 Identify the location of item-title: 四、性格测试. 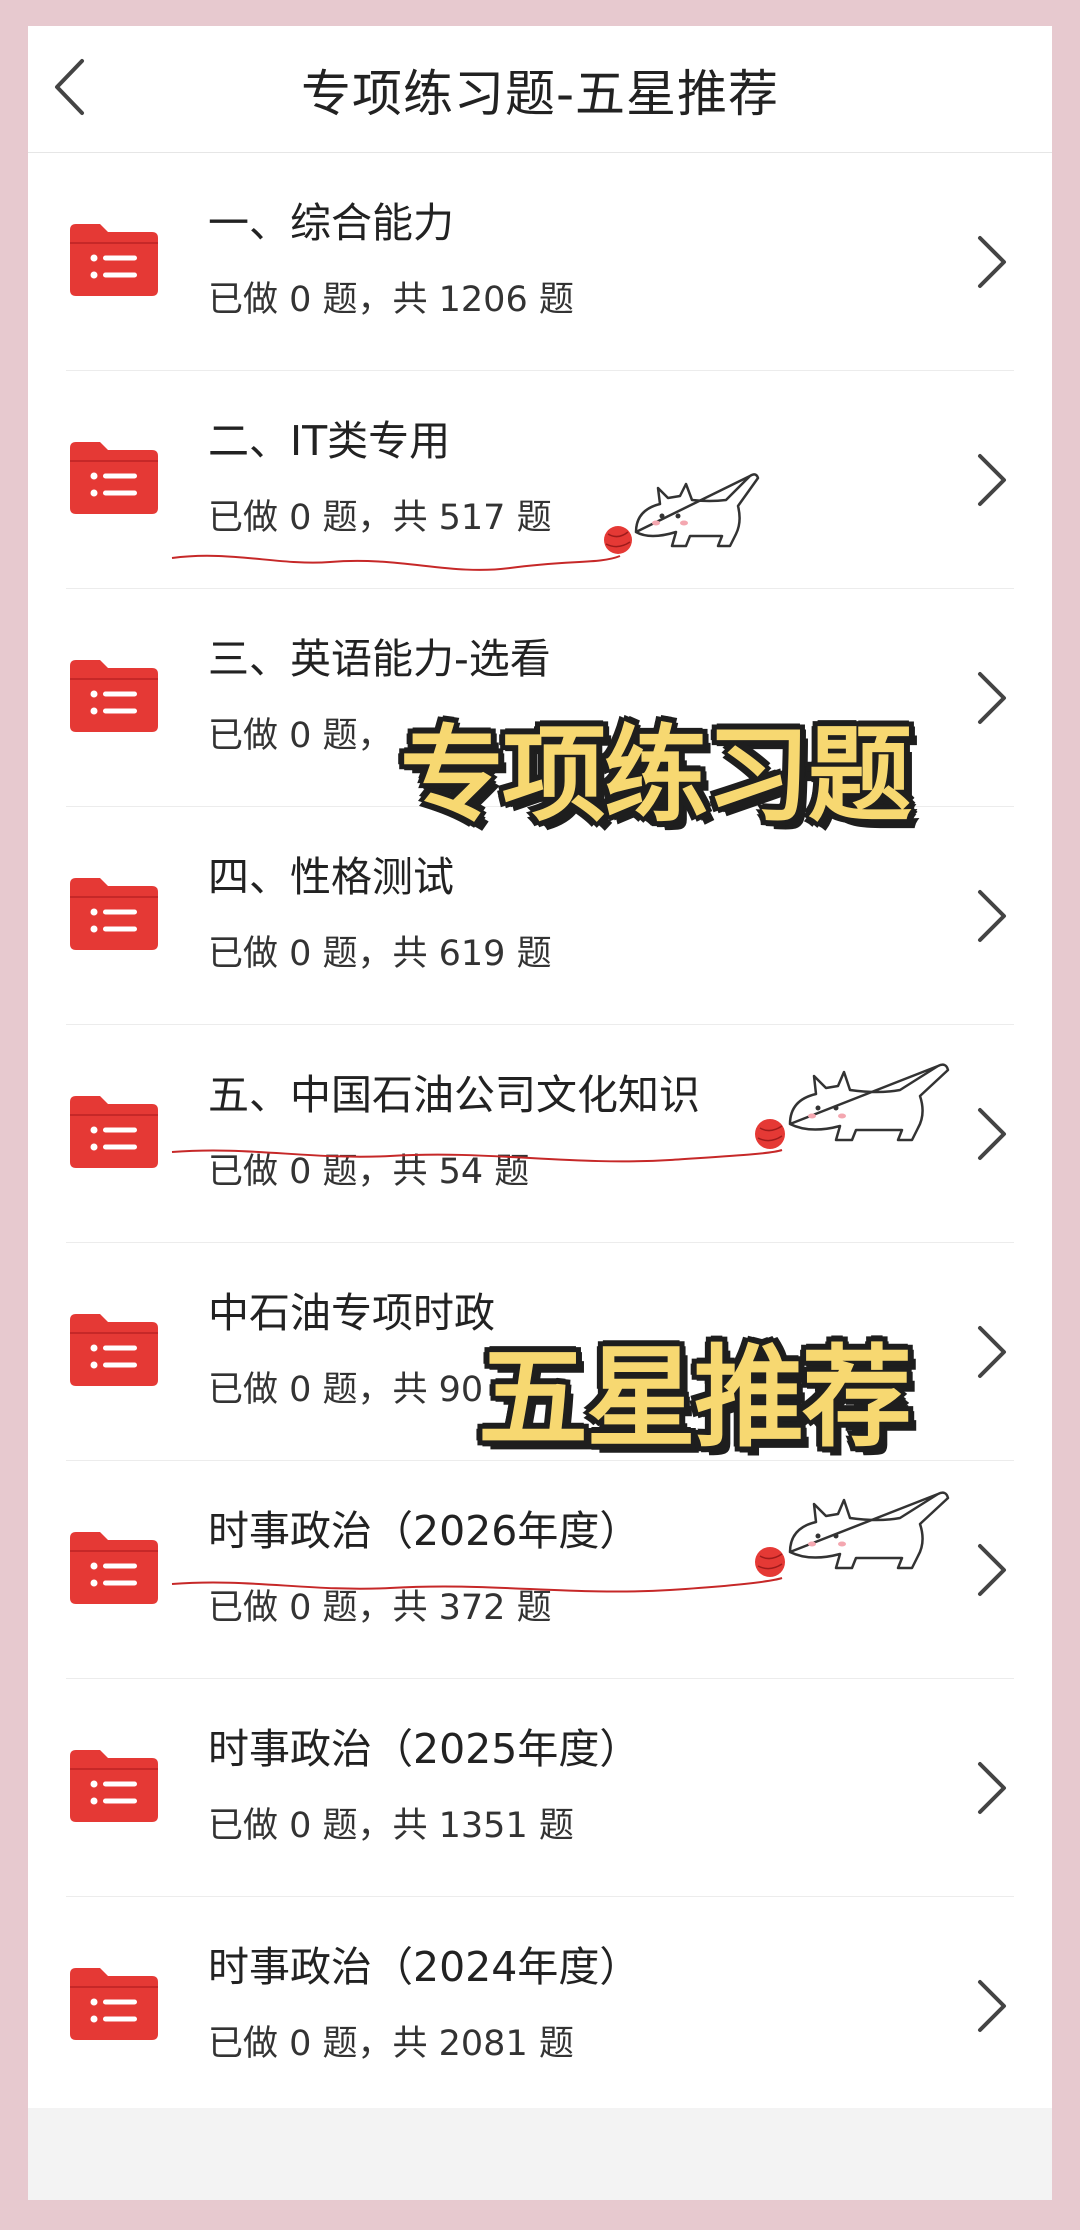
(331, 877).